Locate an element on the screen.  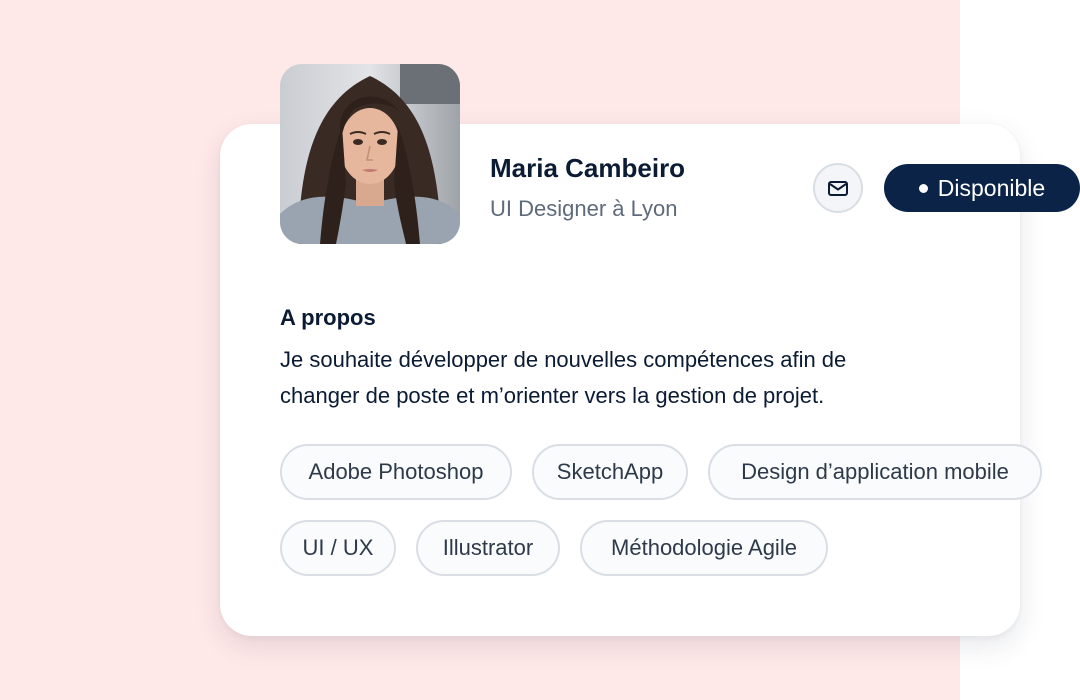
skill-tag-adobe-photoshop: Adobe Photoshop is located at coordinates (396, 472).